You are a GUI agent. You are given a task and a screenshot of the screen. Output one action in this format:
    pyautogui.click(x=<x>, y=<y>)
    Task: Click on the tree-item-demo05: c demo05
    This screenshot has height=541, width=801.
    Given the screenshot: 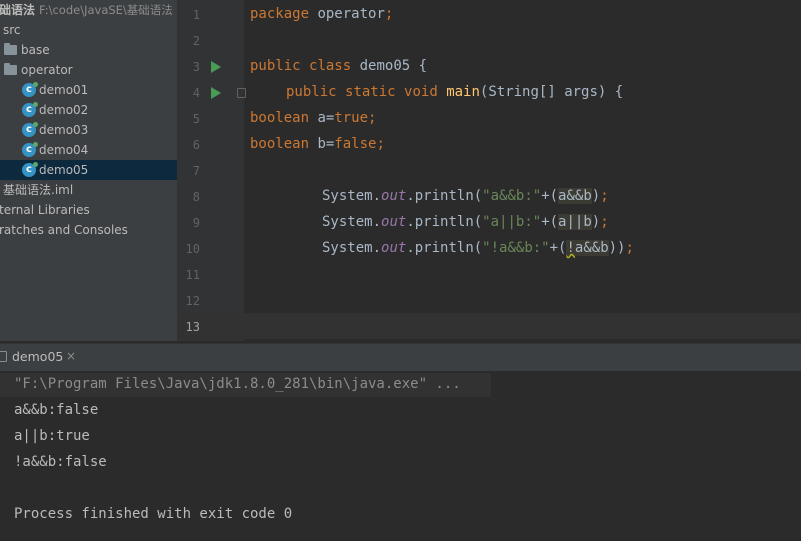 What is the action you would take?
    pyautogui.click(x=88, y=170)
    